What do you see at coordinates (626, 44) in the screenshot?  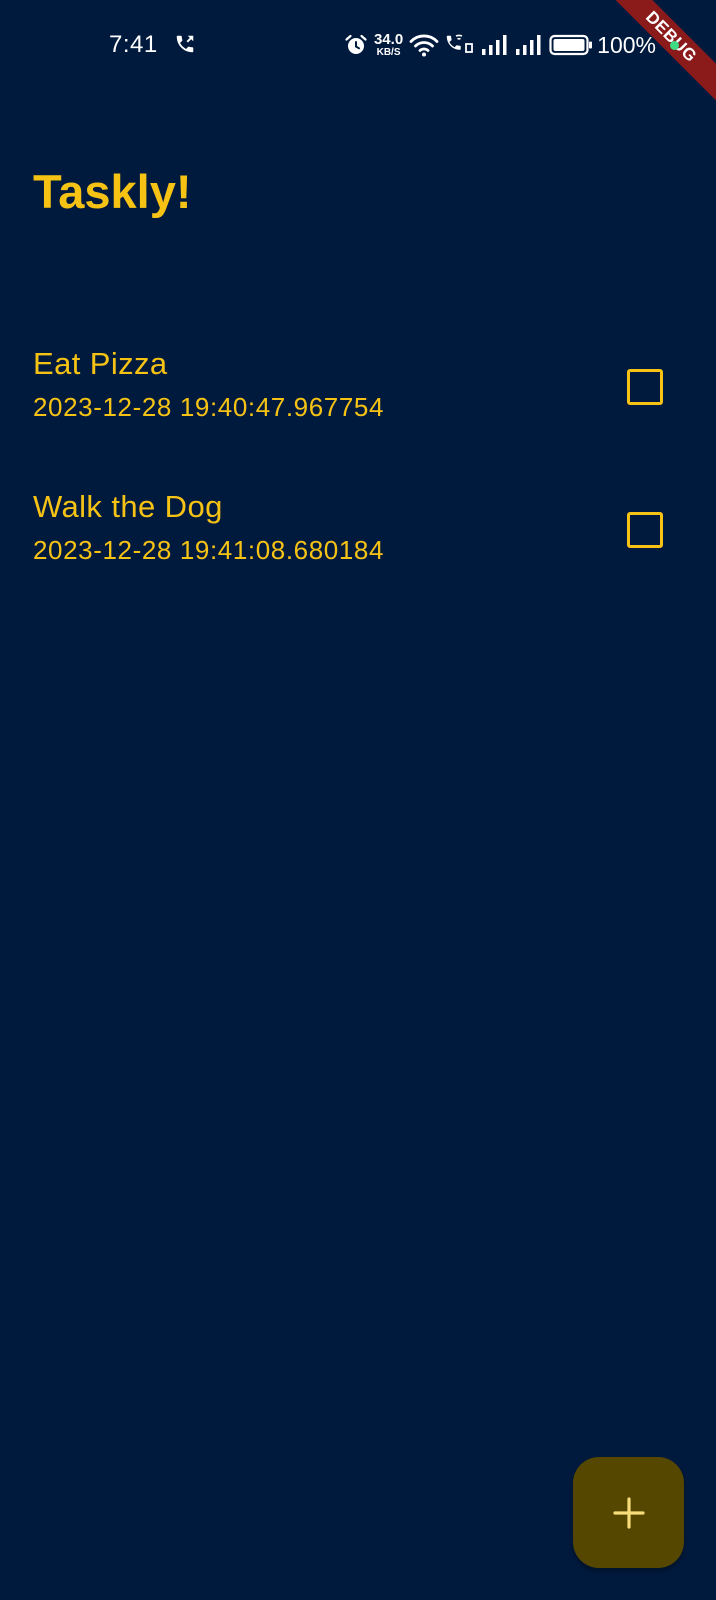 I see `battery-percent: 100%` at bounding box center [626, 44].